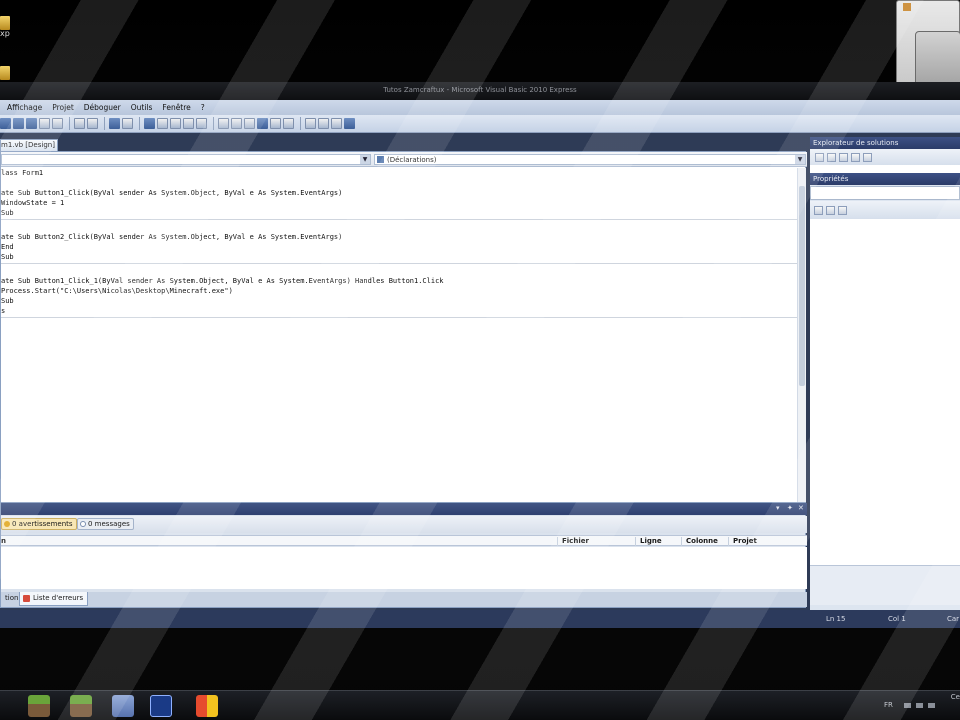 The width and height of the screenshot is (960, 720). I want to click on save-all-icon, so click(31, 123).